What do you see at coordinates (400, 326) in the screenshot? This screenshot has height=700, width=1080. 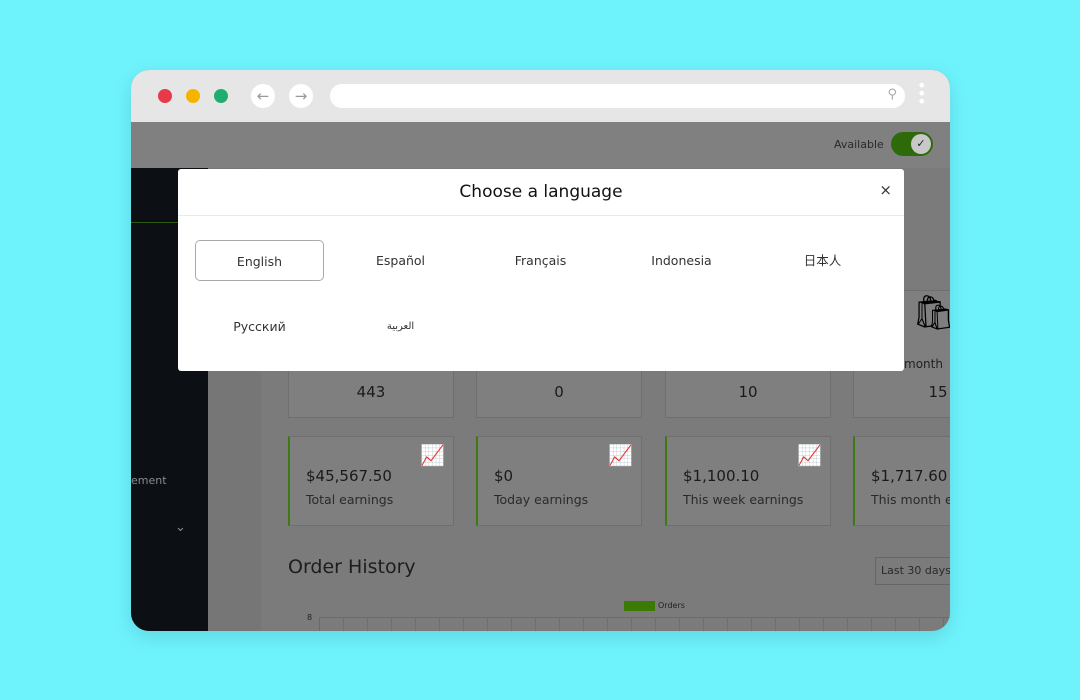 I see `language-option-arabic: العربية` at bounding box center [400, 326].